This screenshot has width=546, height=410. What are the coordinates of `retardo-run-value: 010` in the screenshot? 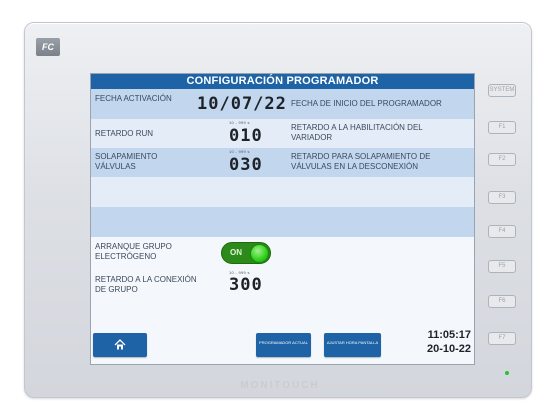 It's located at (246, 136).